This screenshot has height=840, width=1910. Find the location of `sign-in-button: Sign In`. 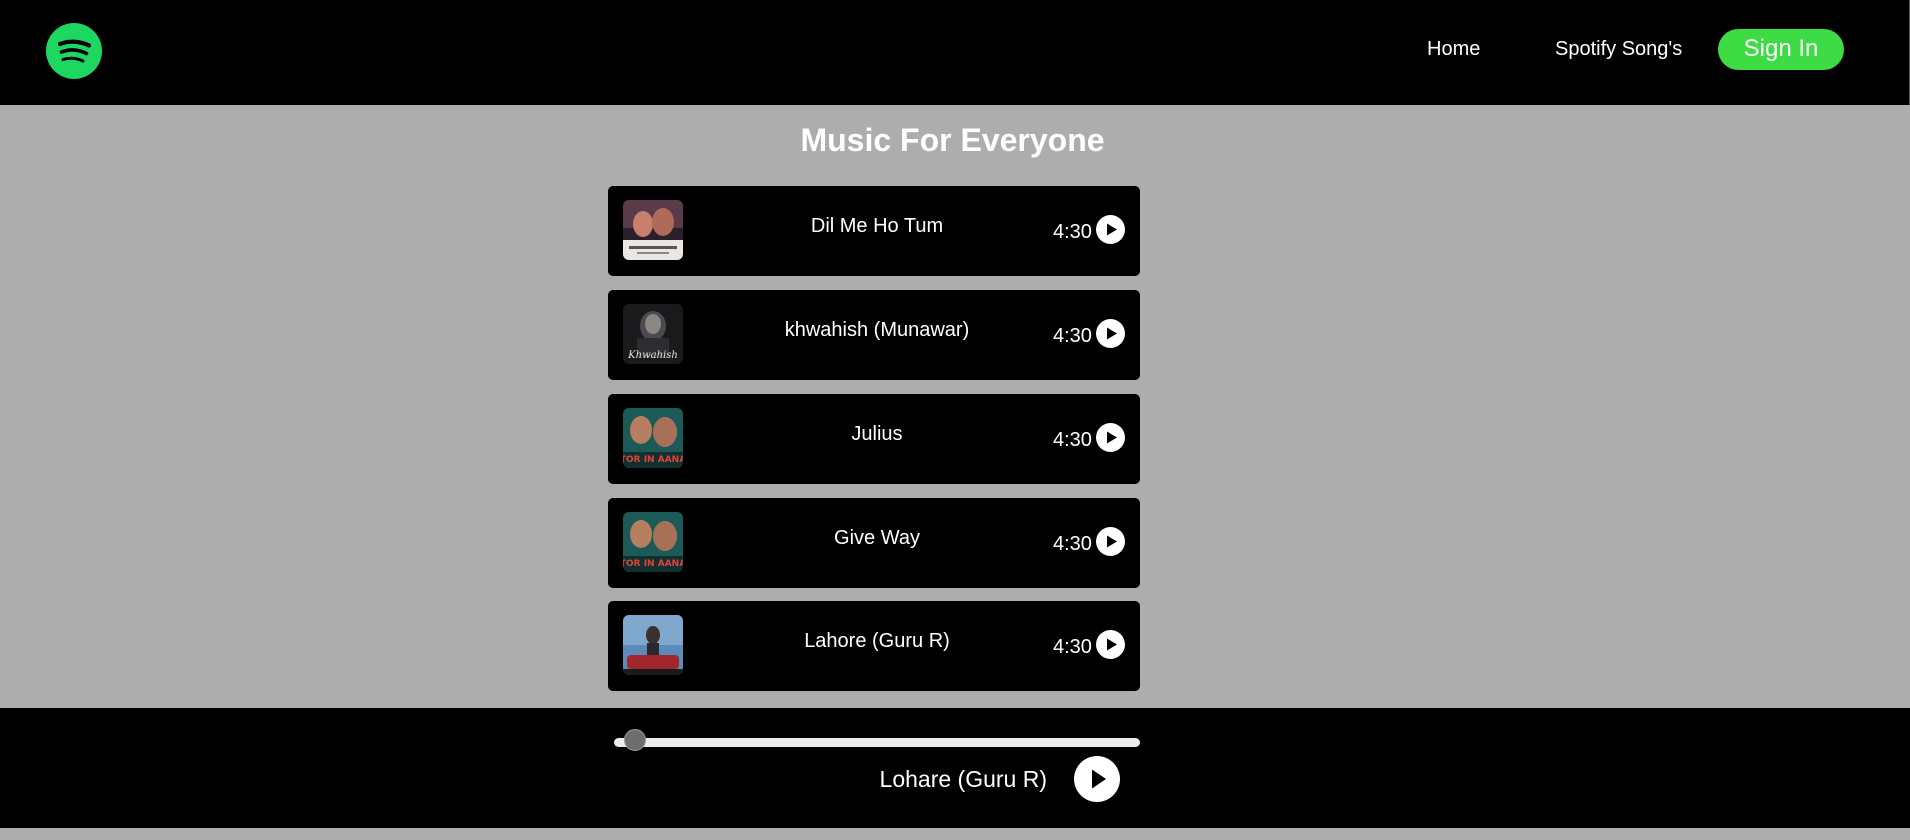

sign-in-button: Sign In is located at coordinates (1781, 49).